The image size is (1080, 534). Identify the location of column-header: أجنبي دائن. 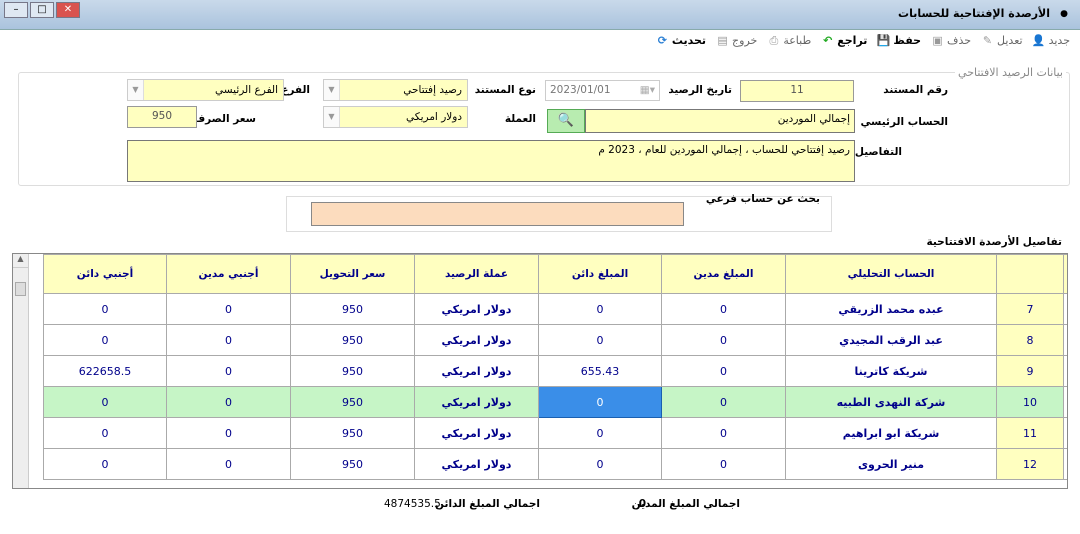
(105, 274).